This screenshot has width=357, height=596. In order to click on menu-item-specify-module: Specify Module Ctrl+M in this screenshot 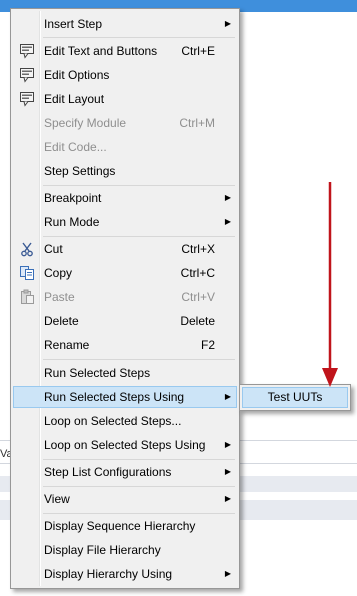, I will do `click(125, 123)`.